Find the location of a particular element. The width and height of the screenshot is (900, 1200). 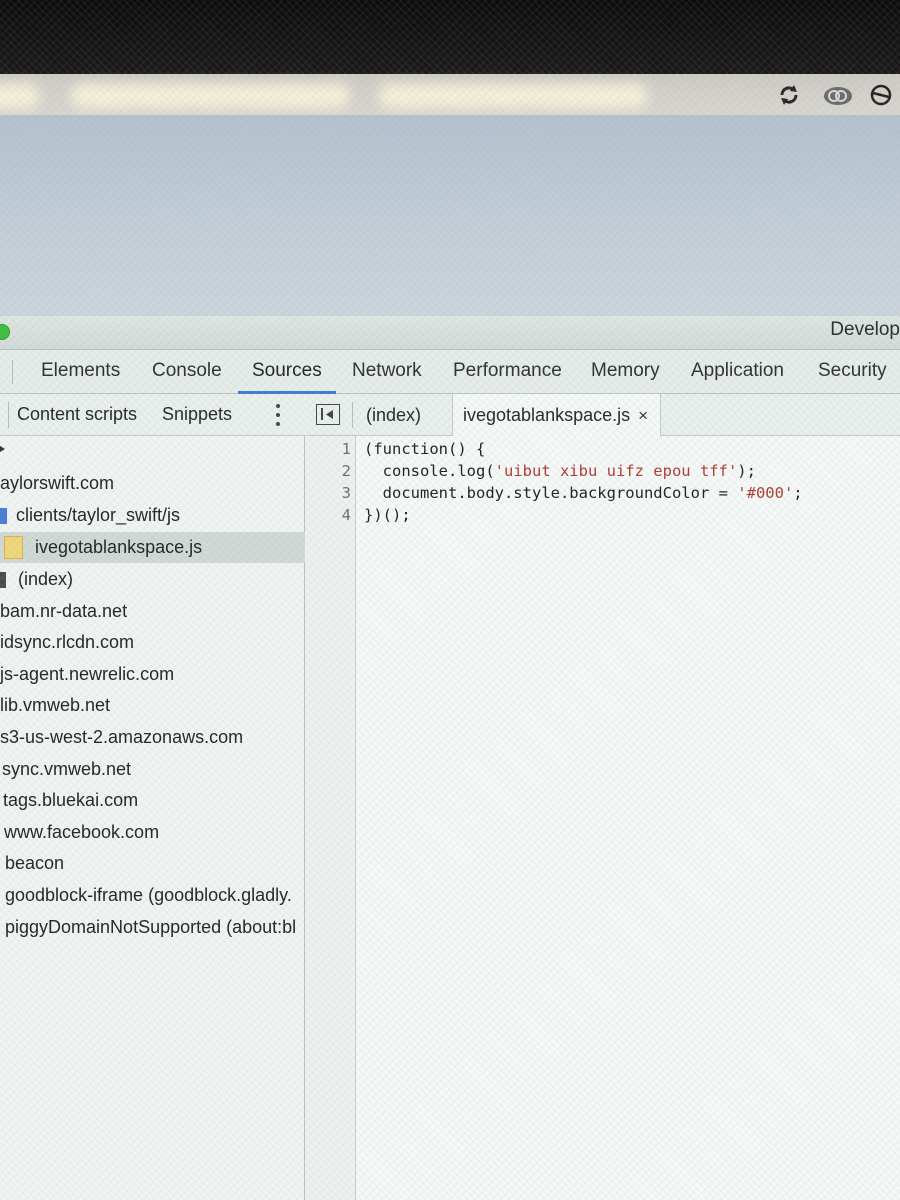

tab-console: Console is located at coordinates (187, 372).